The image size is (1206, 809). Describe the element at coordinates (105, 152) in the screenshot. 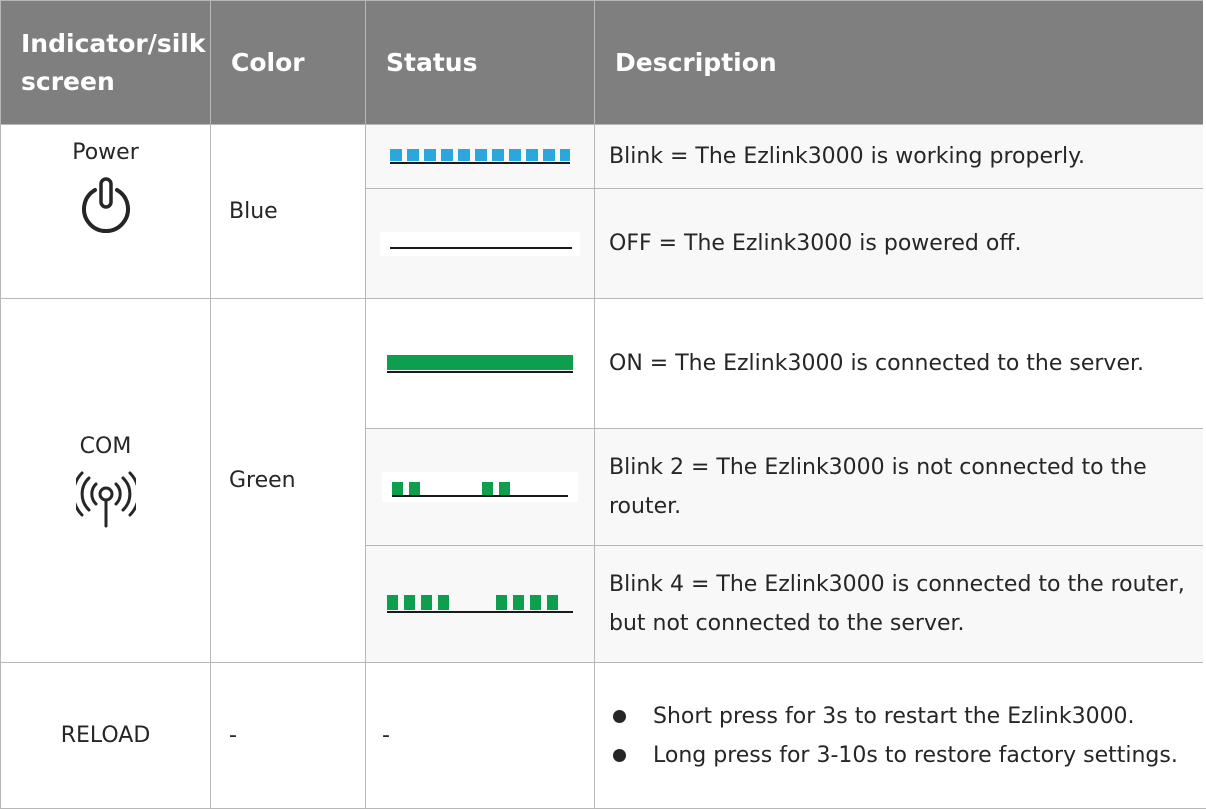

I see `indicator-power-label: Power` at that location.